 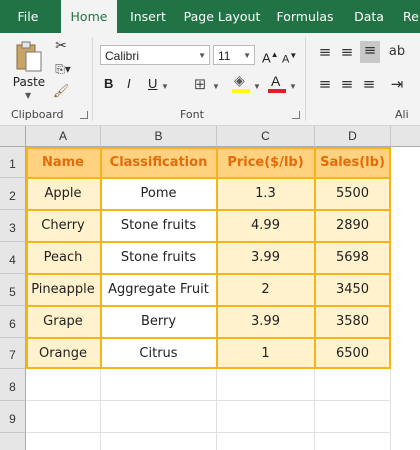 I want to click on table-cell: 1, so click(x=266, y=353).